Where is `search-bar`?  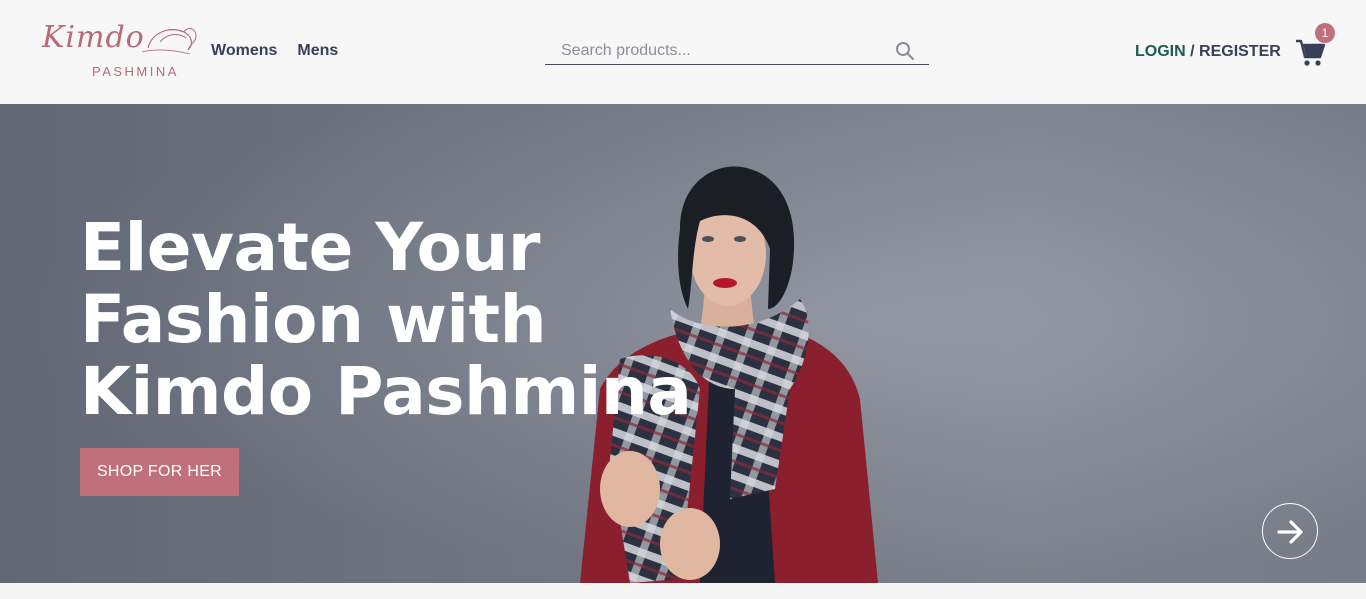
search-bar is located at coordinates (737, 51).